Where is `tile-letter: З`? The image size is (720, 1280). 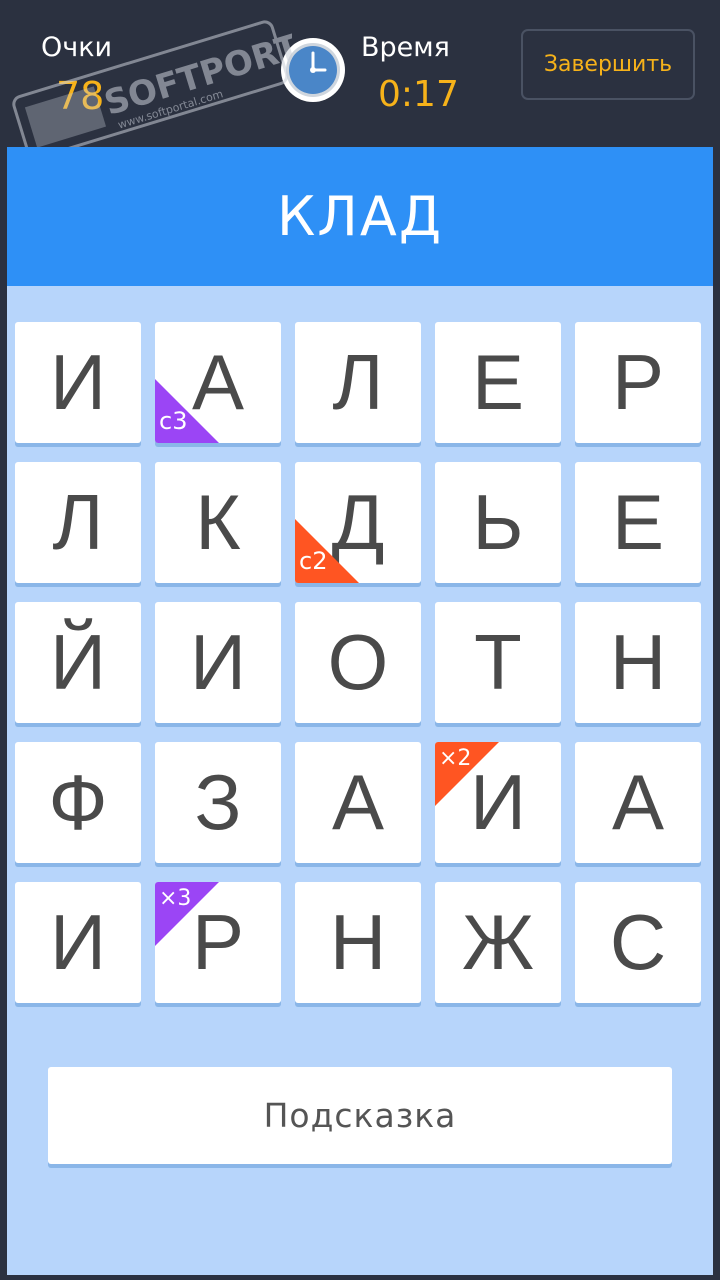
tile-letter: З is located at coordinates (218, 802).